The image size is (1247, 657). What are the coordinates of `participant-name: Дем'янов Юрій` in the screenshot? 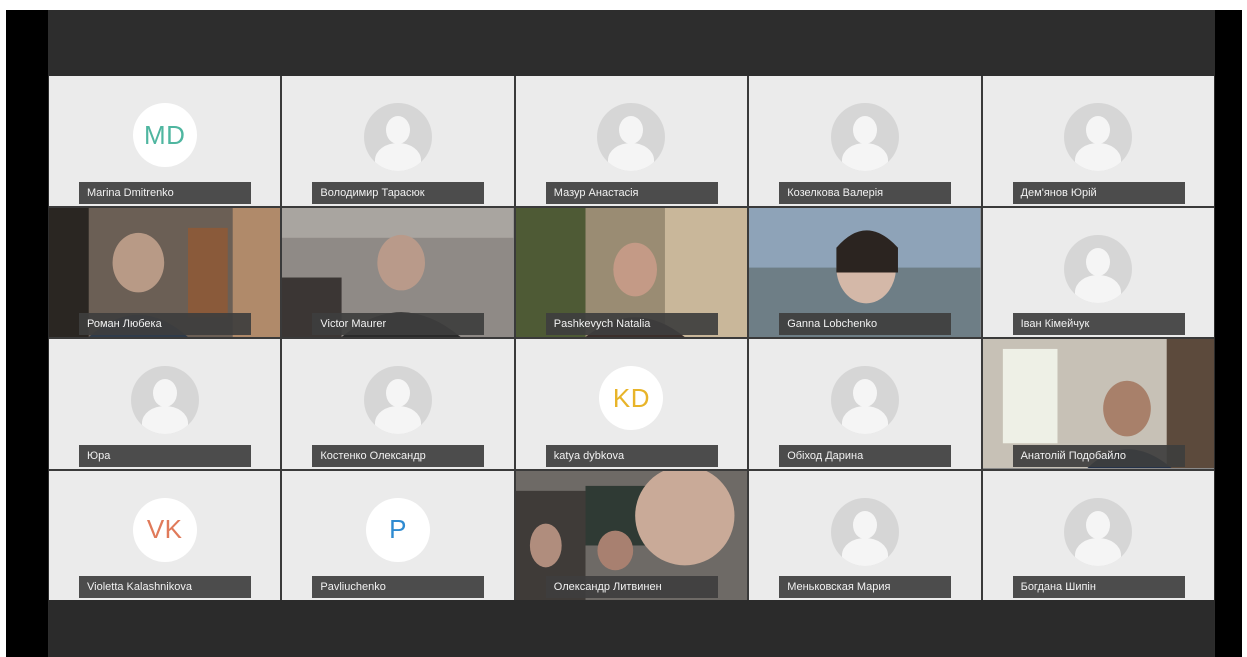 It's located at (1098, 192).